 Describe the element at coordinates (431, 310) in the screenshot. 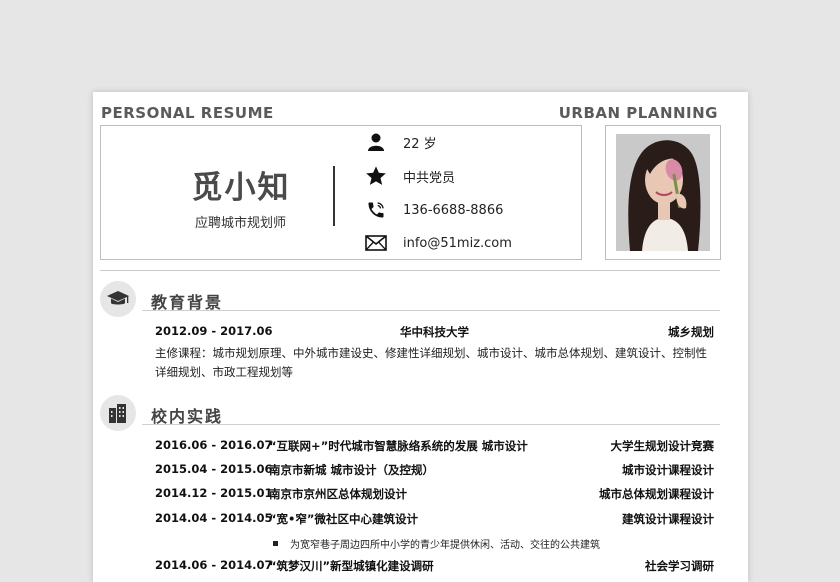

I see `education-underline` at that location.